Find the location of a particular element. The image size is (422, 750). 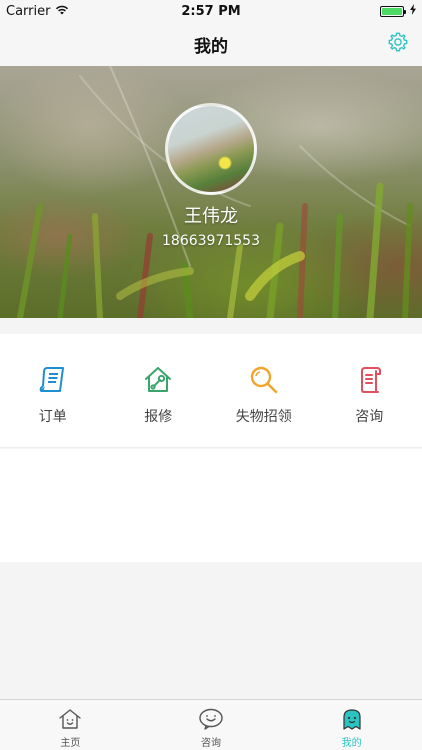

tab-mine-label: 我的 is located at coordinates (351, 743).